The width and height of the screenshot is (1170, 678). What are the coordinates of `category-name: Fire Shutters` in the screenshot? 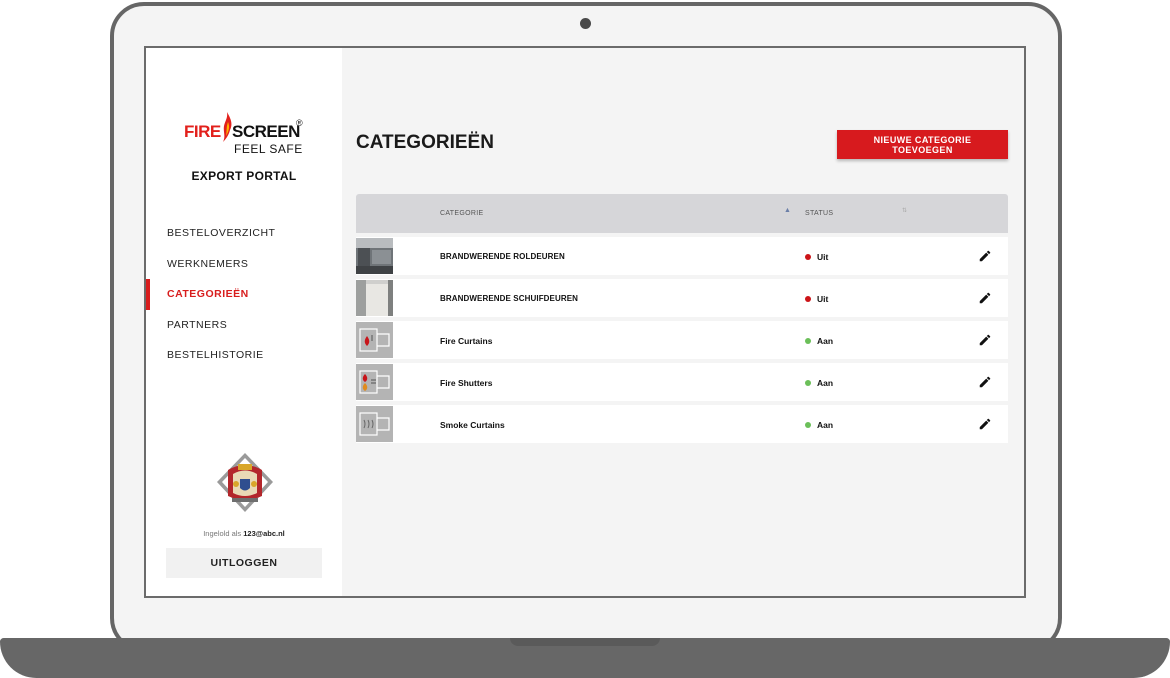 It's located at (466, 383).